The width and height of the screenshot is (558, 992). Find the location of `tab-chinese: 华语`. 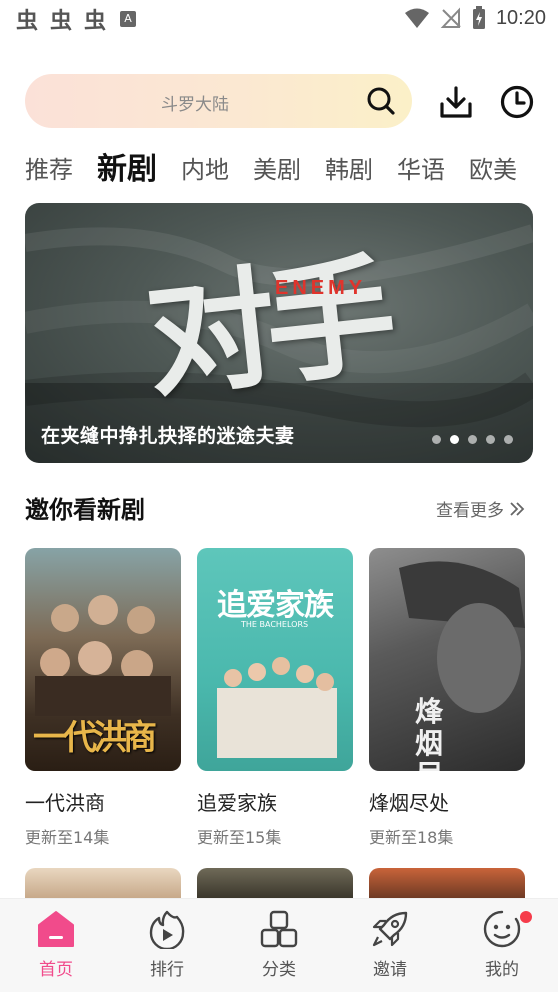

tab-chinese: 华语 is located at coordinates (421, 170).